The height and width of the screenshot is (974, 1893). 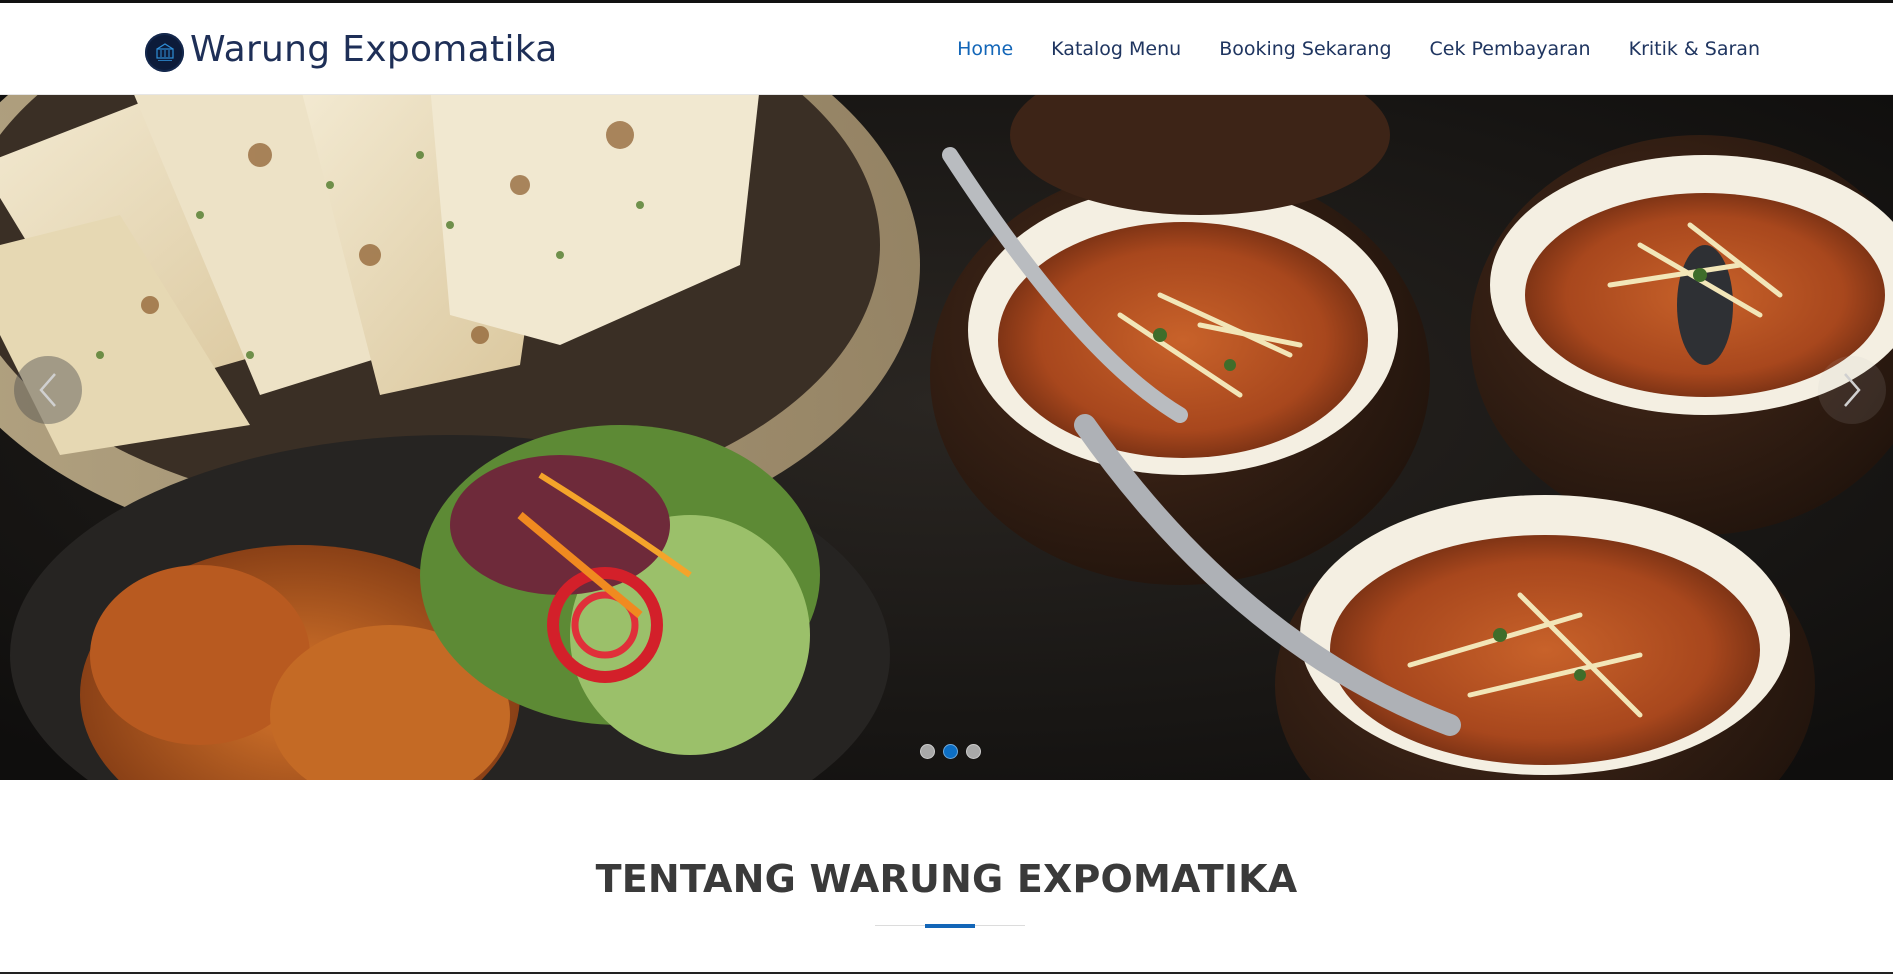 I want to click on nav-booking-sekarang: Booking Sekarang, so click(x=1305, y=49).